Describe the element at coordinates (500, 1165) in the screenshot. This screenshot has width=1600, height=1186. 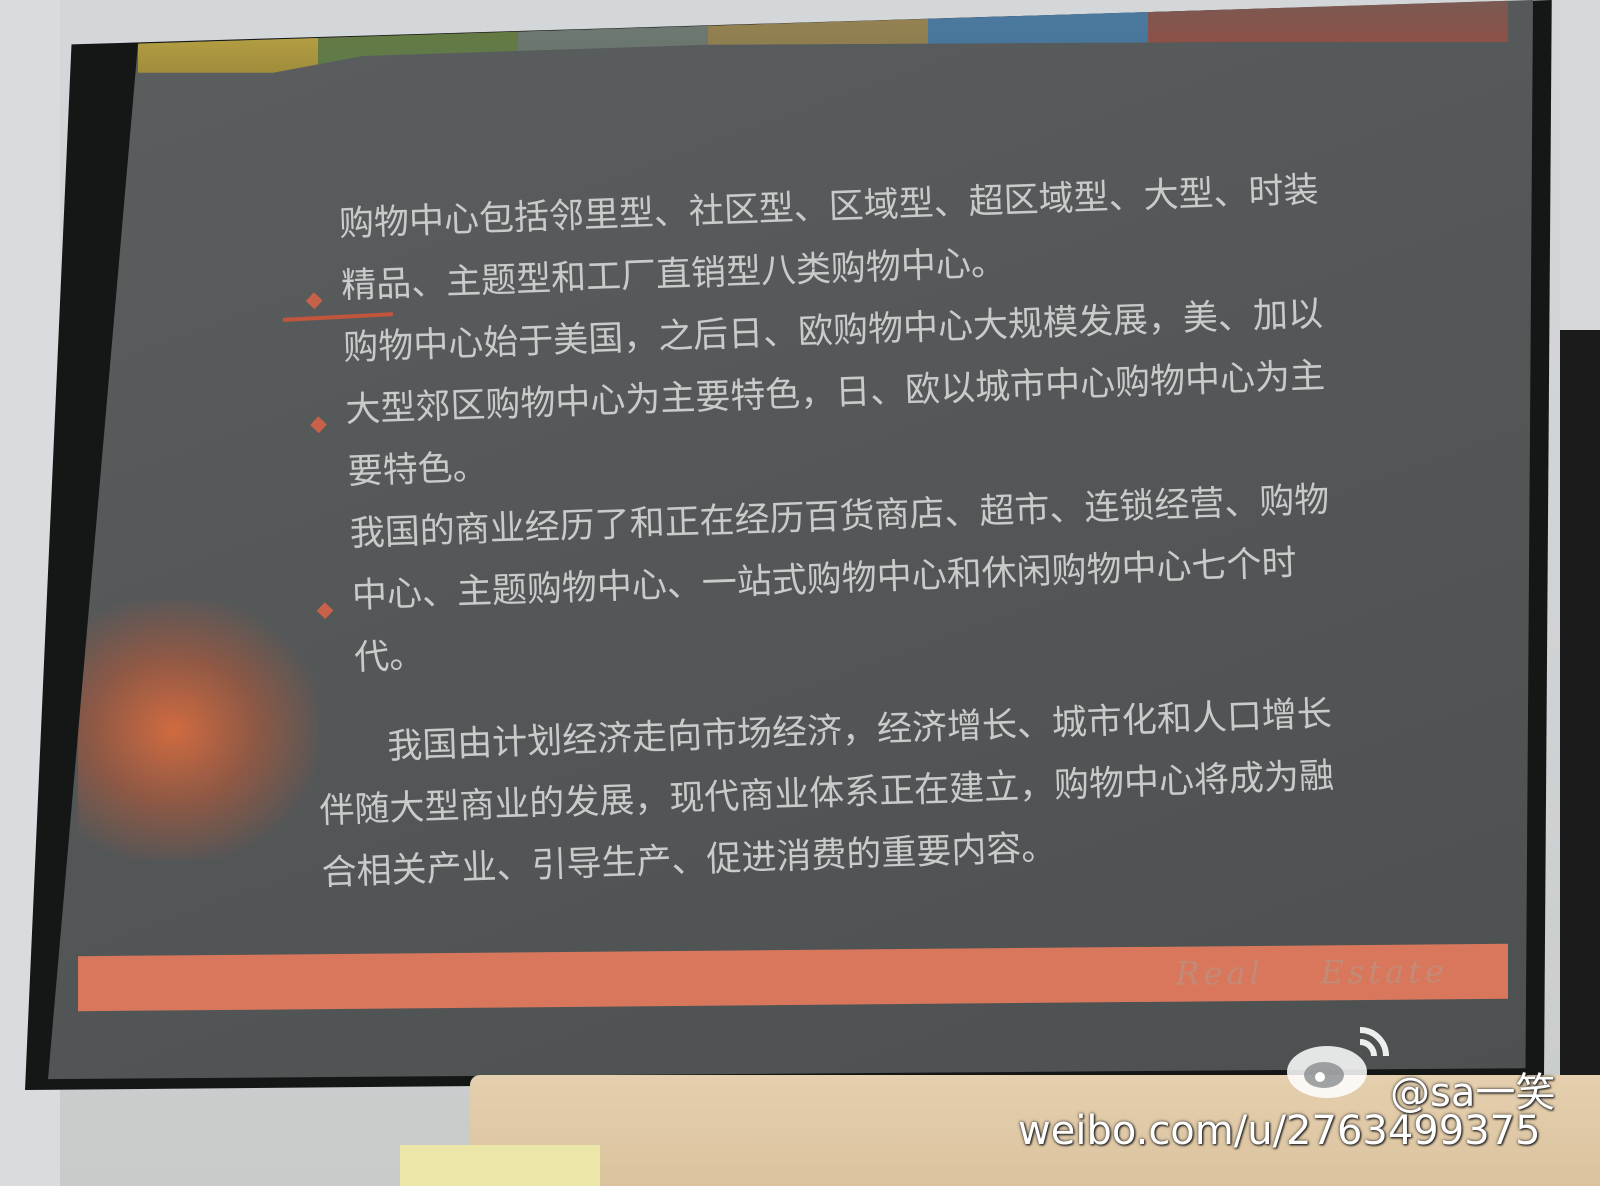
I see `desk-object` at that location.